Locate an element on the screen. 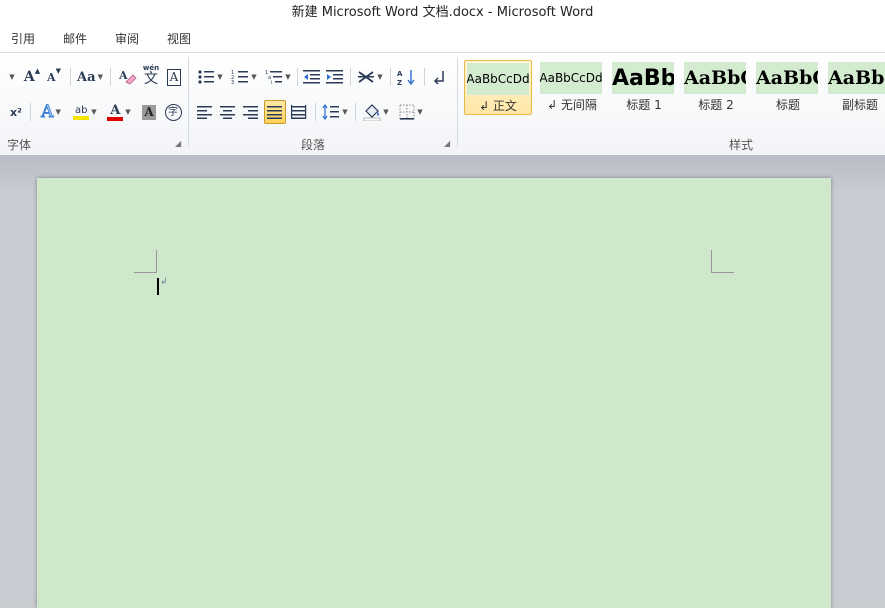 Image resolution: width=885 pixels, height=608 pixels. character-shading-icon: A is located at coordinates (149, 112).